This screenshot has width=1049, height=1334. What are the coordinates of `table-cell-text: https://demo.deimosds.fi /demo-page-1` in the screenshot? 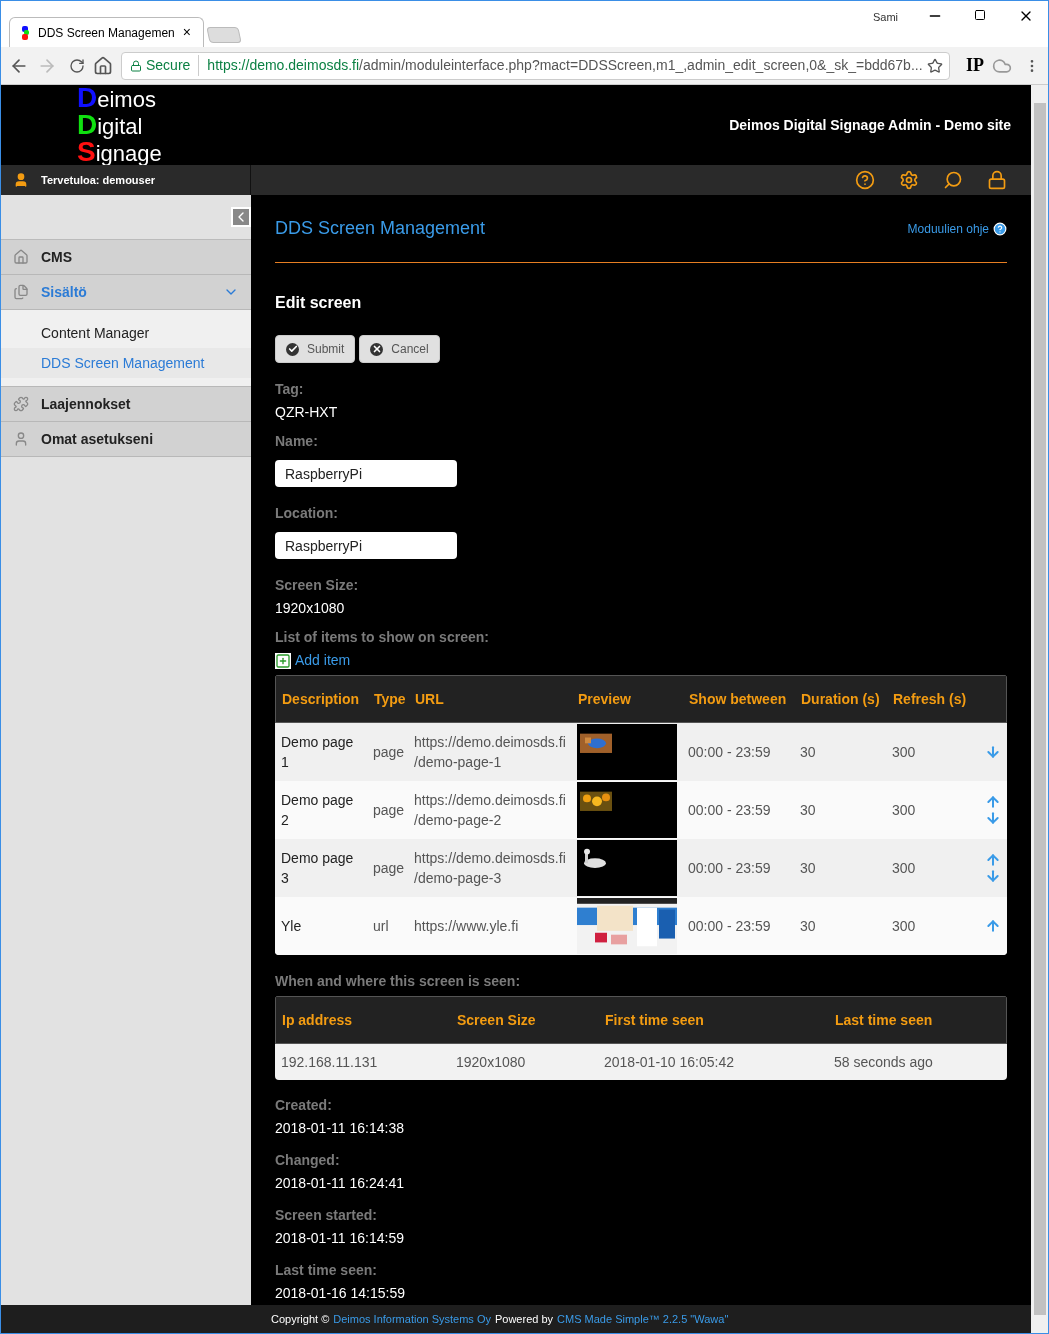 It's located at (490, 752).